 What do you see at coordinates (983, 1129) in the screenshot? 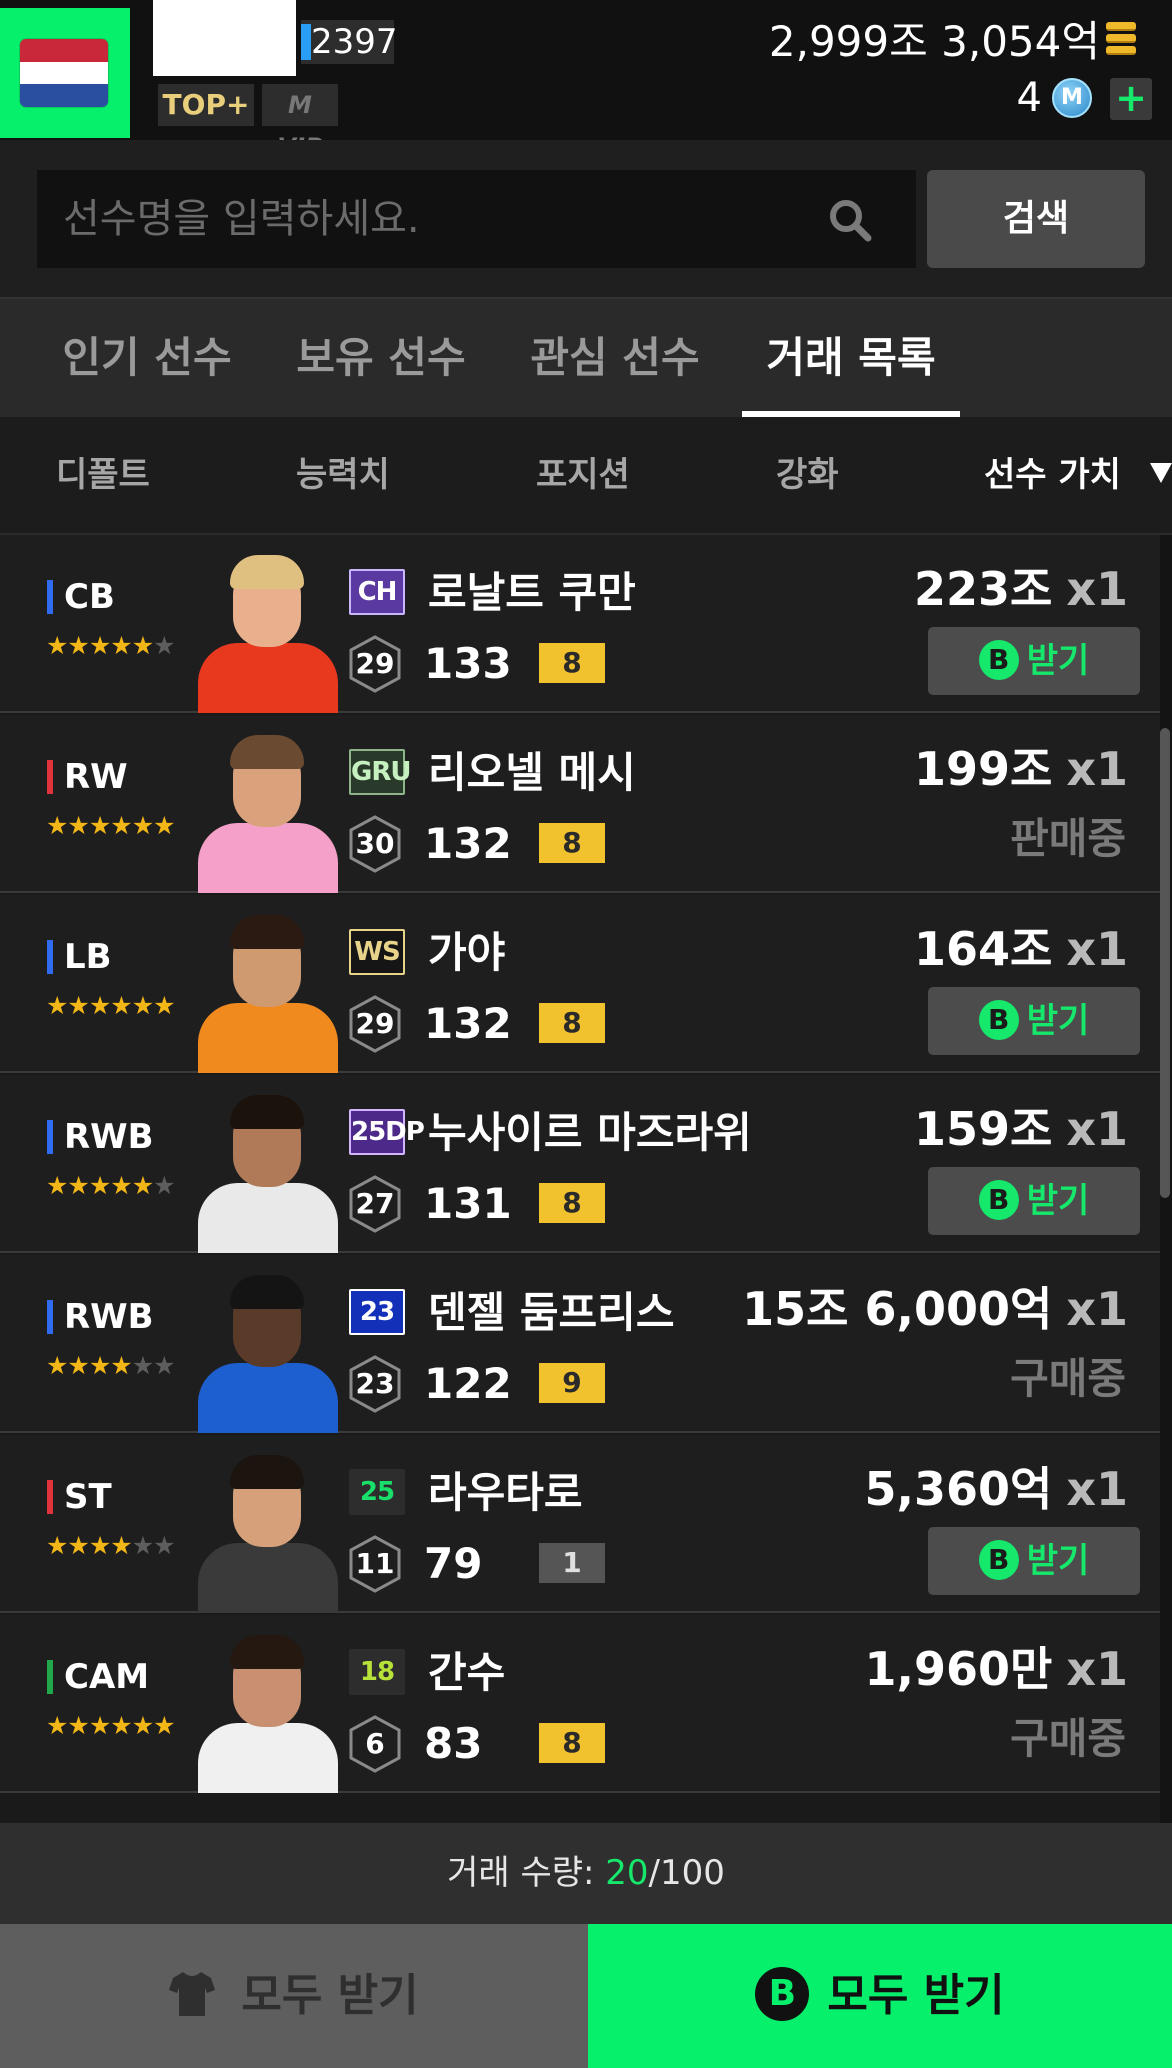
I see `price-value: 159조` at bounding box center [983, 1129].